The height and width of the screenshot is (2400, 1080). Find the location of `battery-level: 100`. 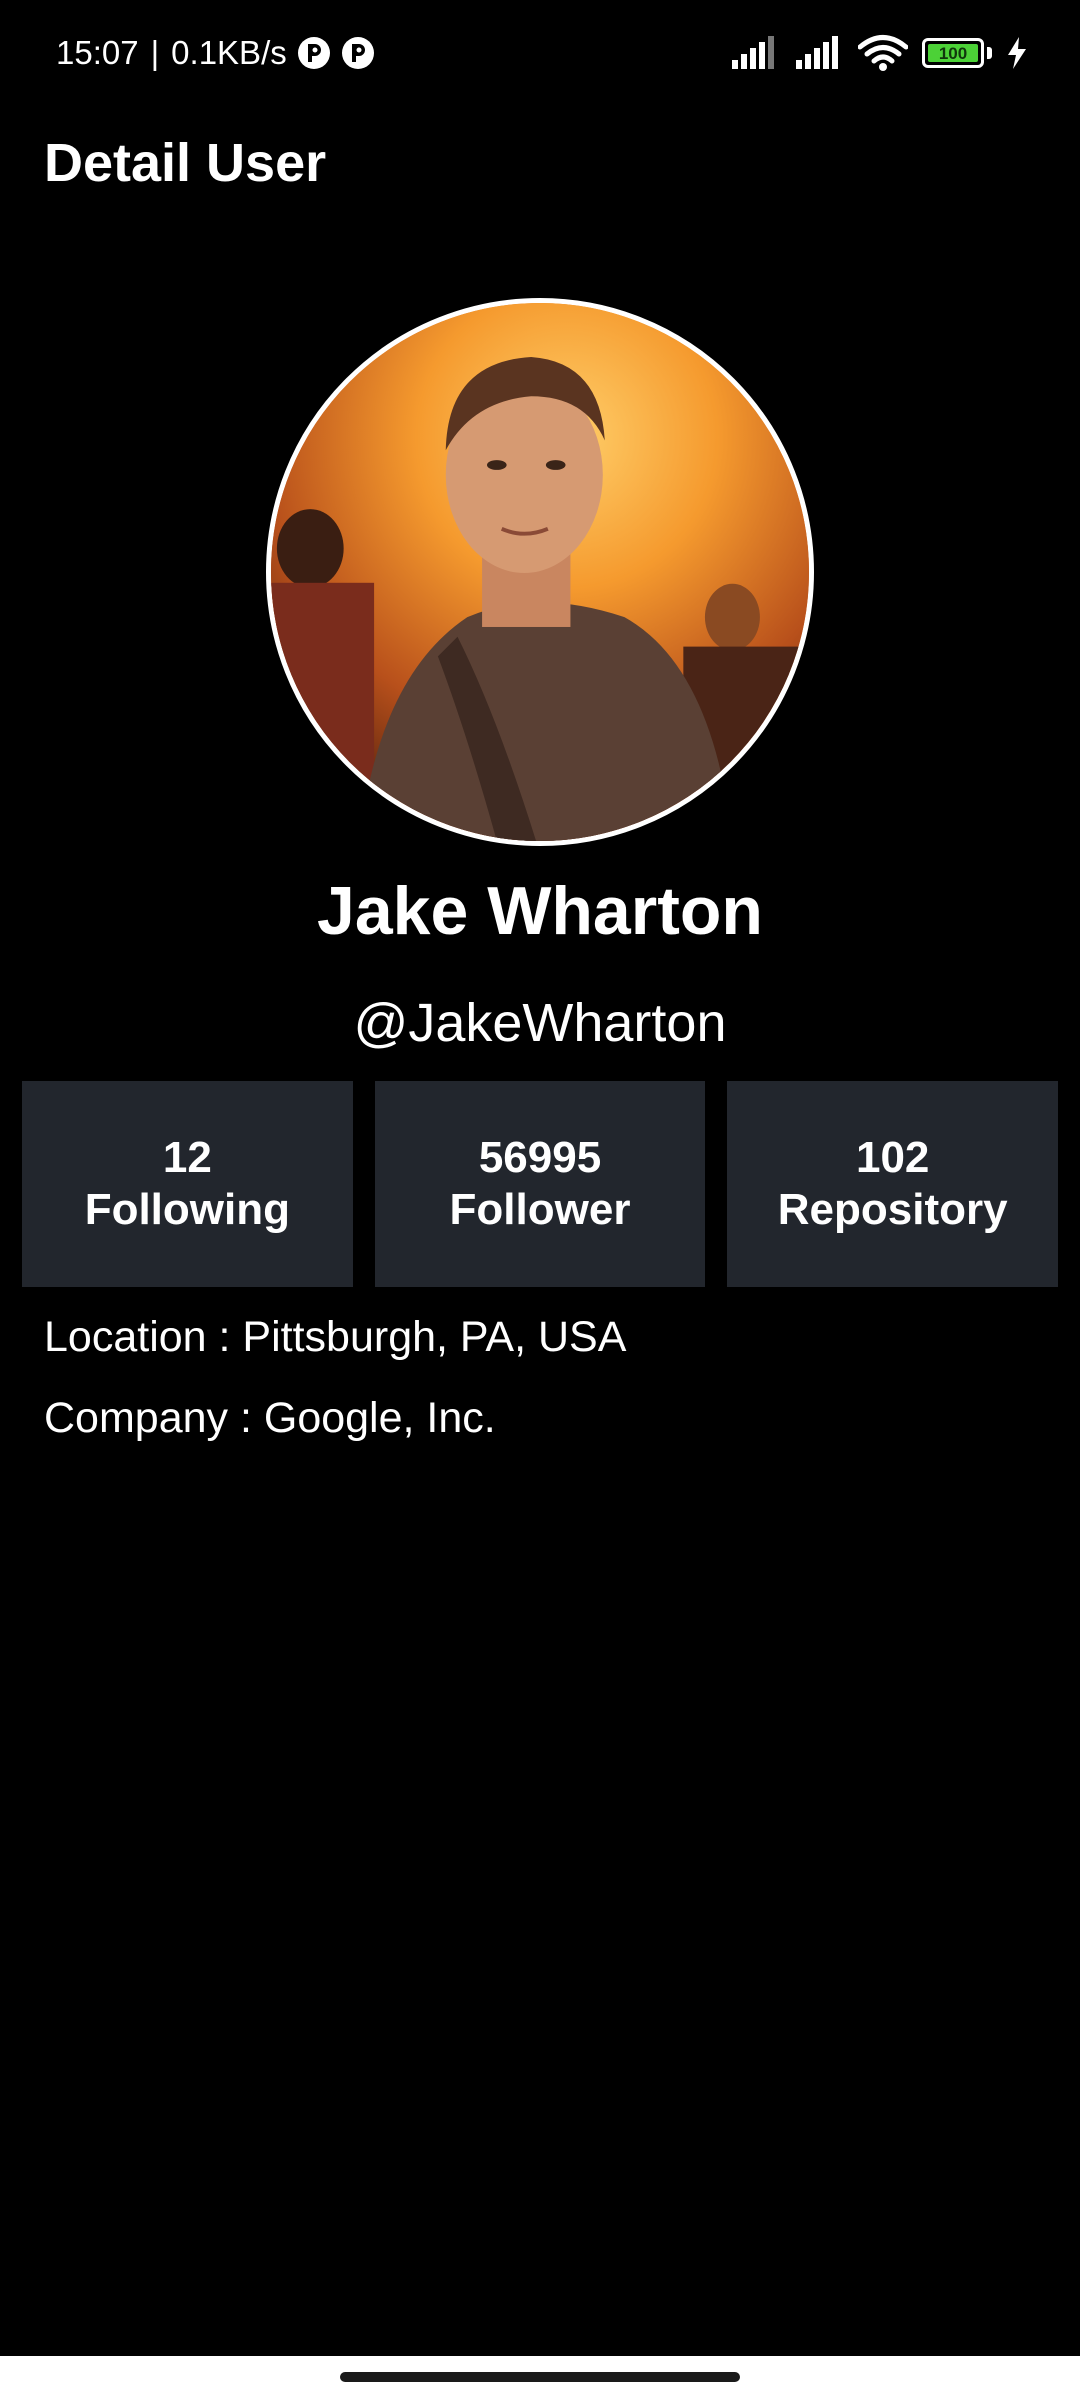

battery-level: 100 is located at coordinates (953, 53).